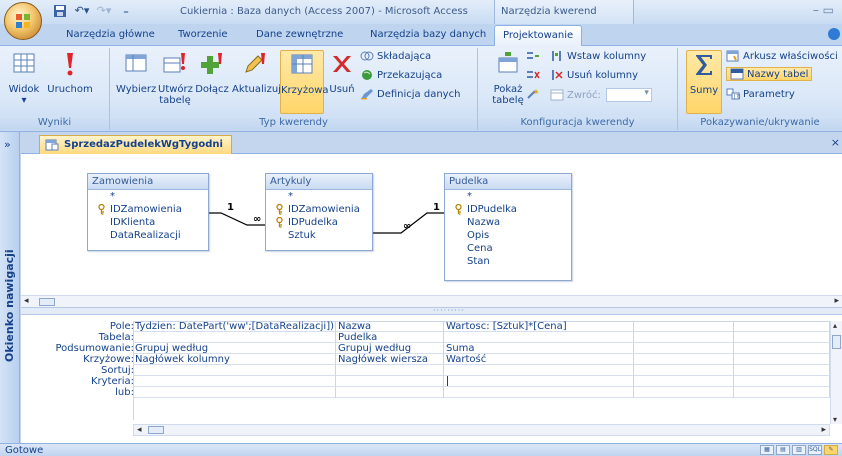 The image size is (842, 456). Describe the element at coordinates (815, 450) in the screenshot. I see `sql-view-icon: SQL` at that location.